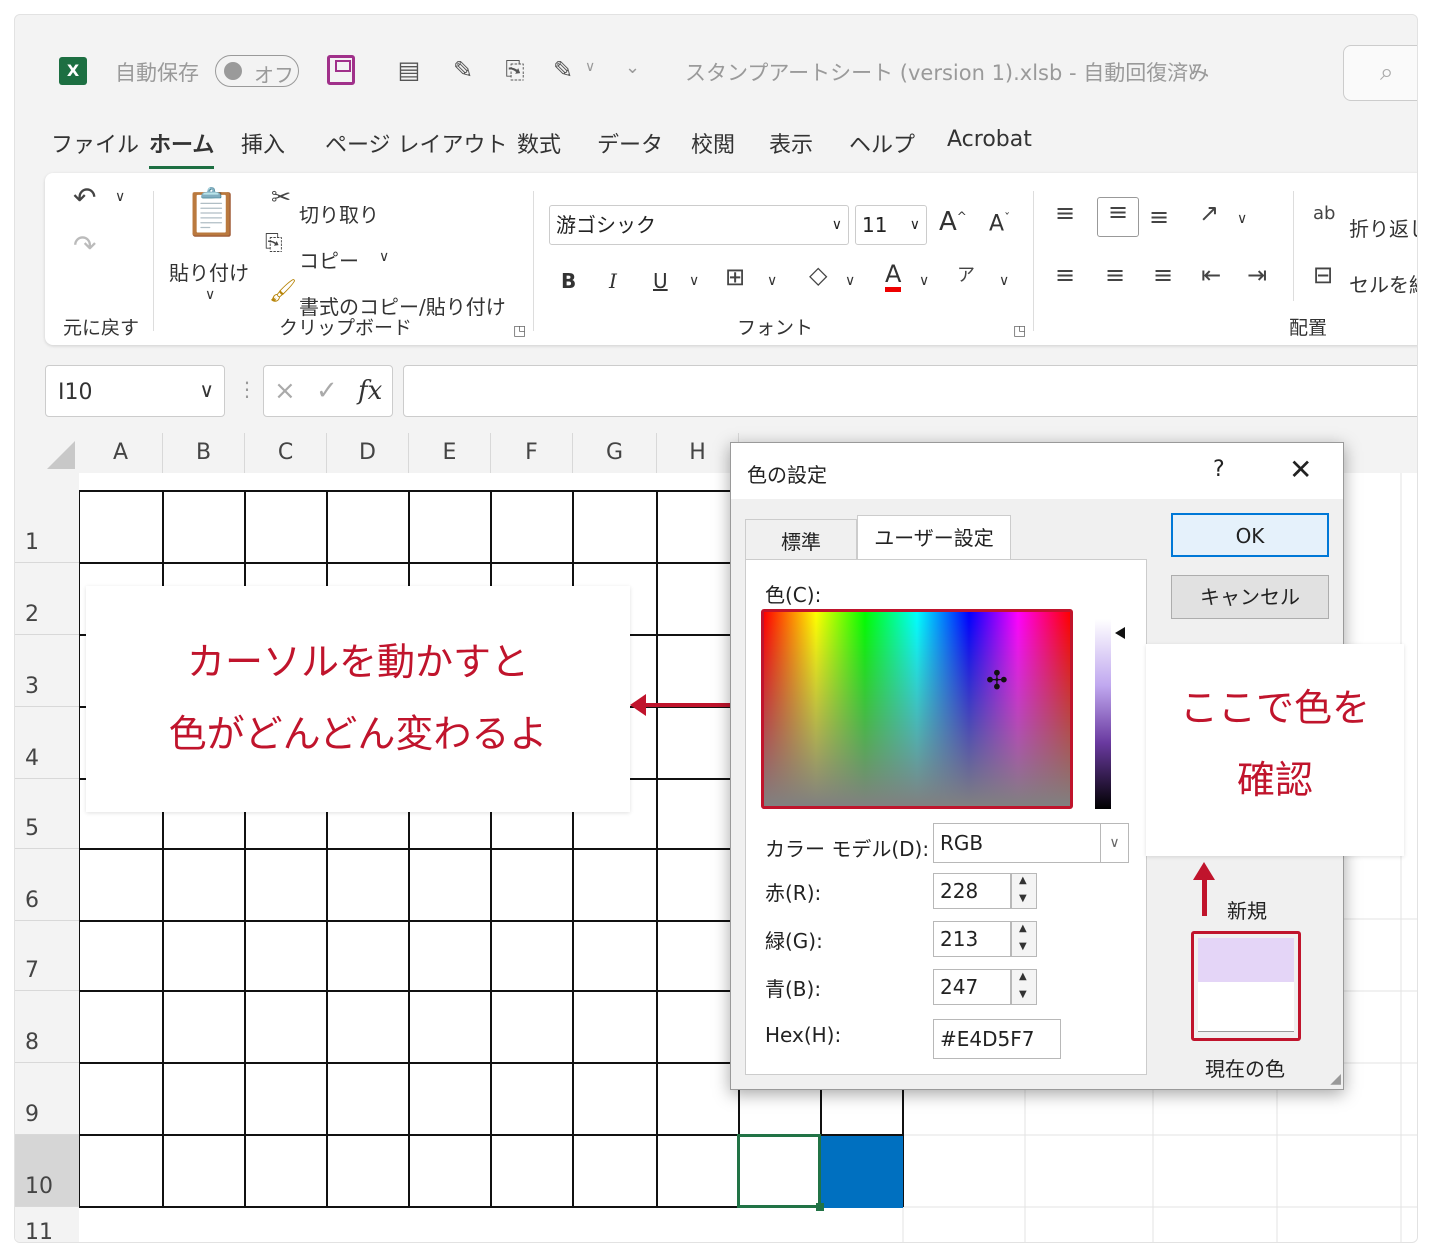 This screenshot has height=1243, width=1433. What do you see at coordinates (519, 331) in the screenshot?
I see `clipboard-launcher-icon: ◳` at bounding box center [519, 331].